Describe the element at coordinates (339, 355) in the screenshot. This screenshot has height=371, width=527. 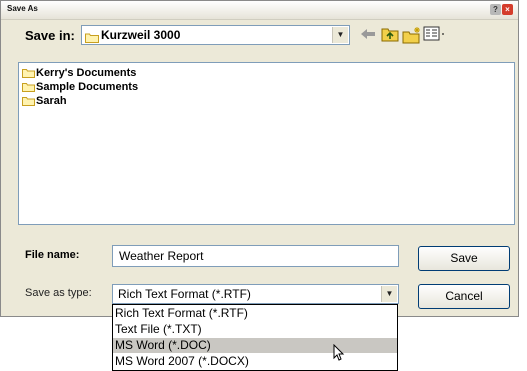
I see `mouse-cursor-icon` at that location.